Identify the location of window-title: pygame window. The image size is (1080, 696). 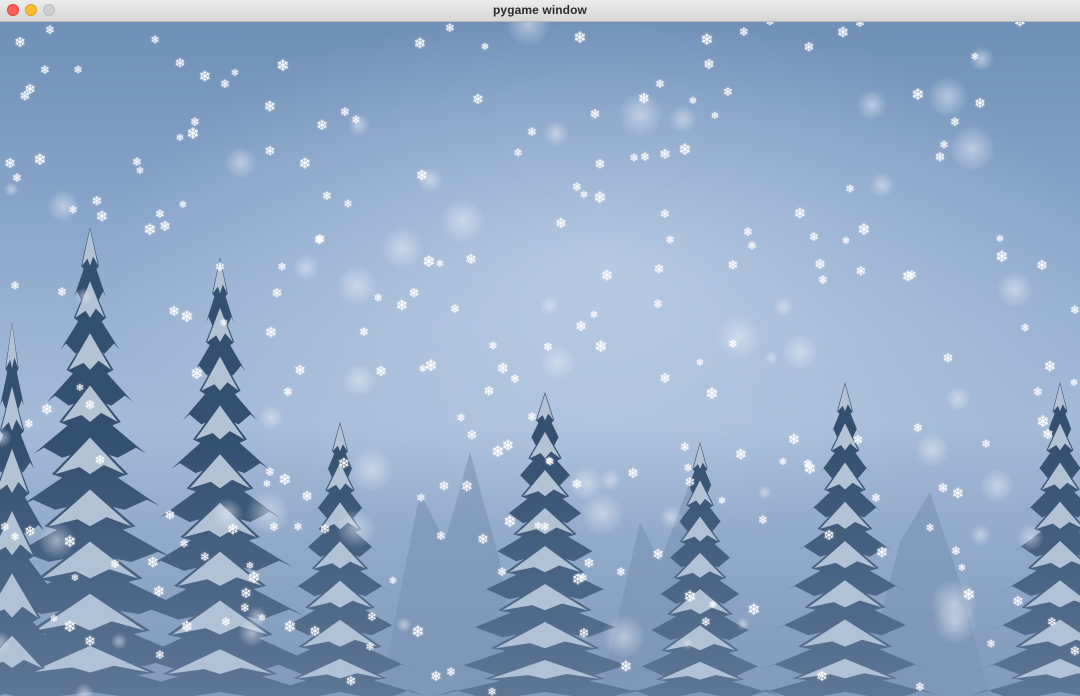
(540, 10).